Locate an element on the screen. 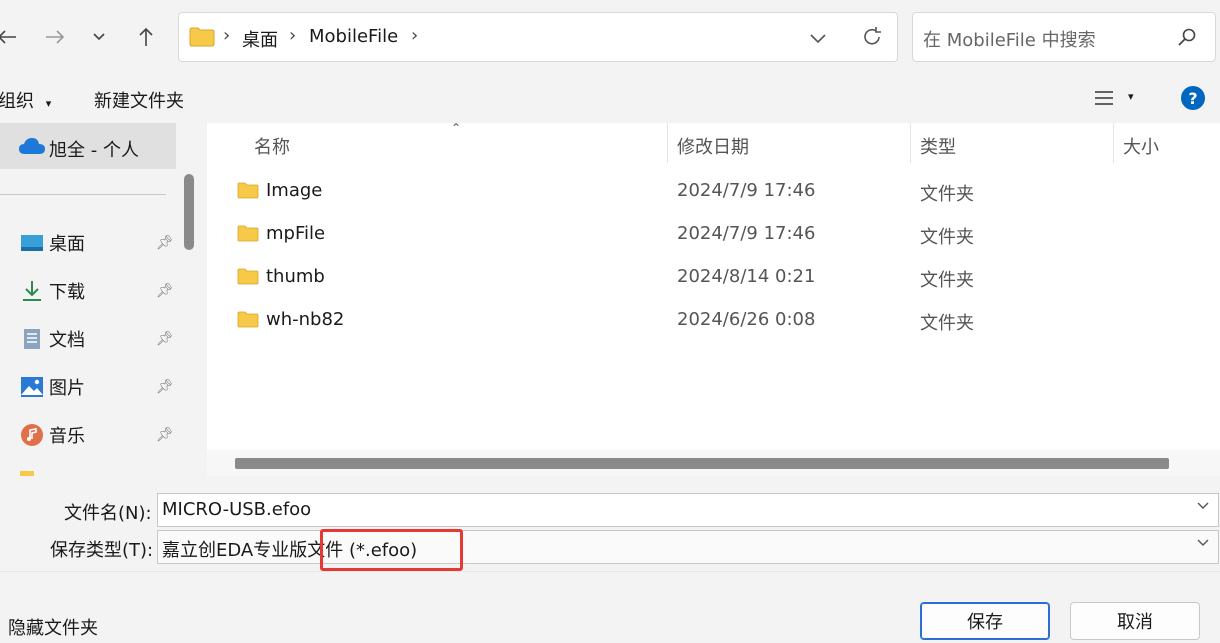 This screenshot has width=1220, height=643. column-header-date: 修改日期 is located at coordinates (713, 146).